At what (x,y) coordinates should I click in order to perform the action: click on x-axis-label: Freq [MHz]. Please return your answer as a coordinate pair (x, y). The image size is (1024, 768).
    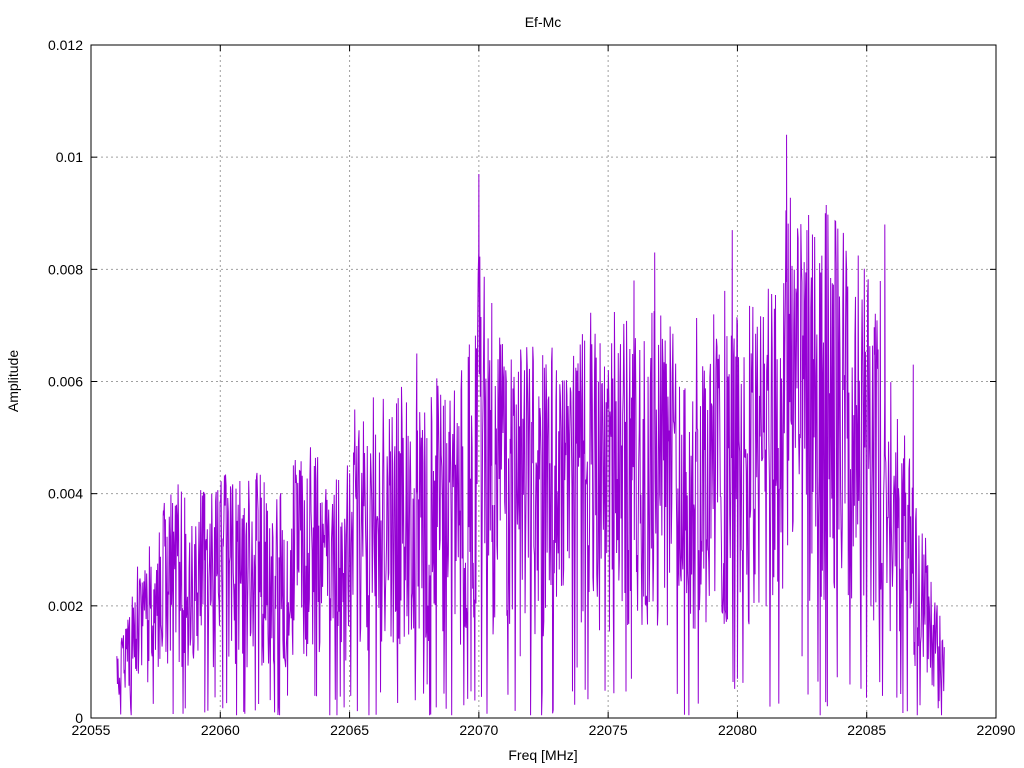
    Looking at the image, I should click on (542, 755).